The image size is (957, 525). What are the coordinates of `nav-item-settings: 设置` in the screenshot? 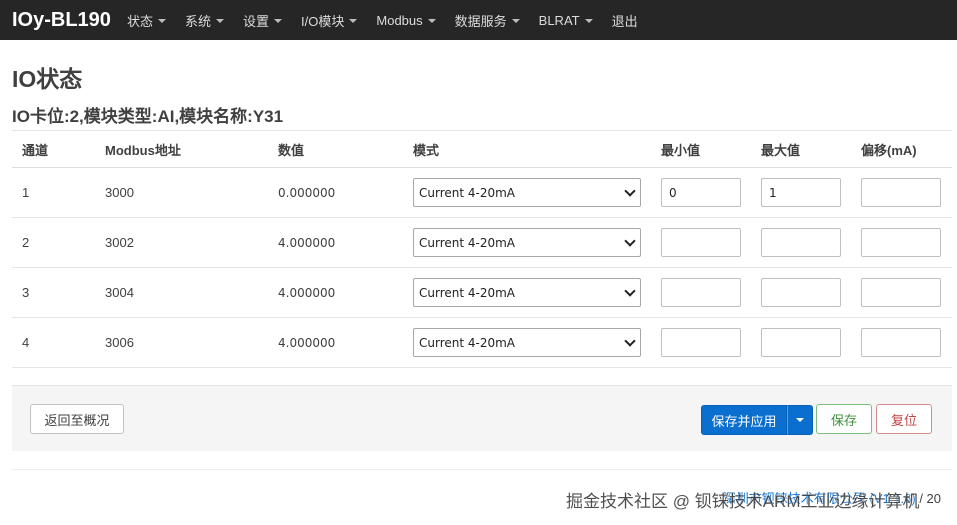 It's located at (263, 20).